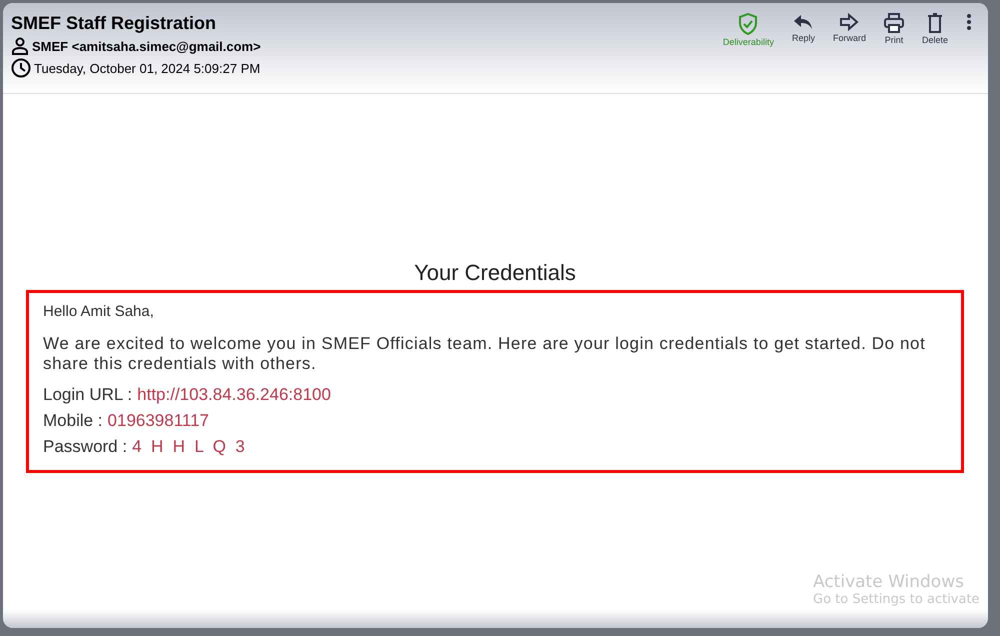 Image resolution: width=1000 pixels, height=636 pixels. What do you see at coordinates (803, 22) in the screenshot?
I see `reply-icon` at bounding box center [803, 22].